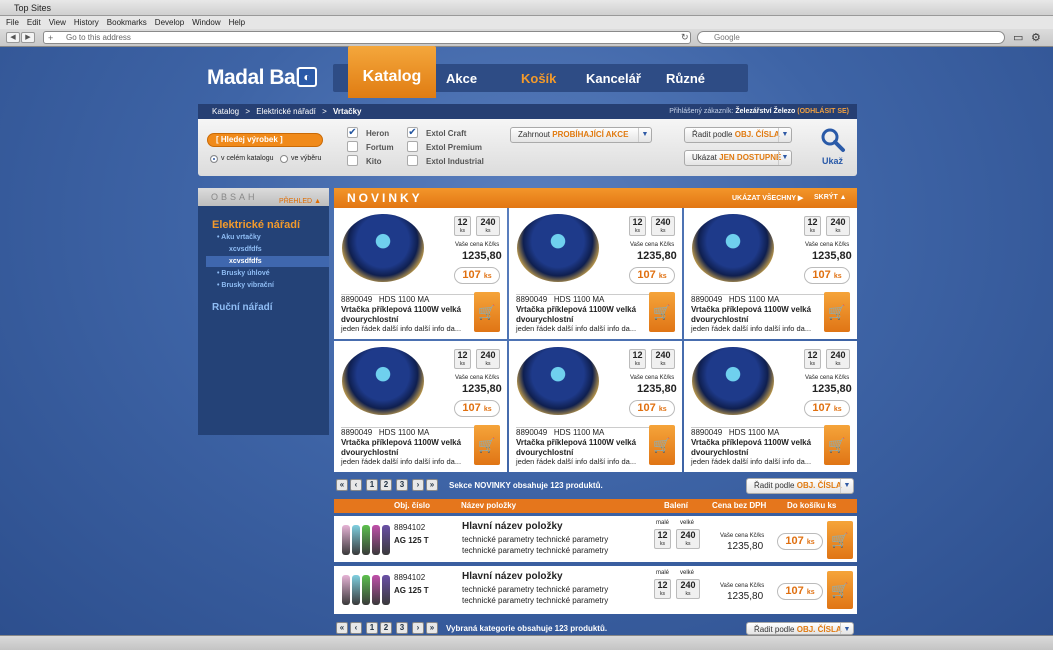 The height and width of the screenshot is (650, 1053). Describe the element at coordinates (738, 158) in the screenshot. I see `show-dropdown: Ukázat JEN DOSTUPNÉ ▼` at that location.